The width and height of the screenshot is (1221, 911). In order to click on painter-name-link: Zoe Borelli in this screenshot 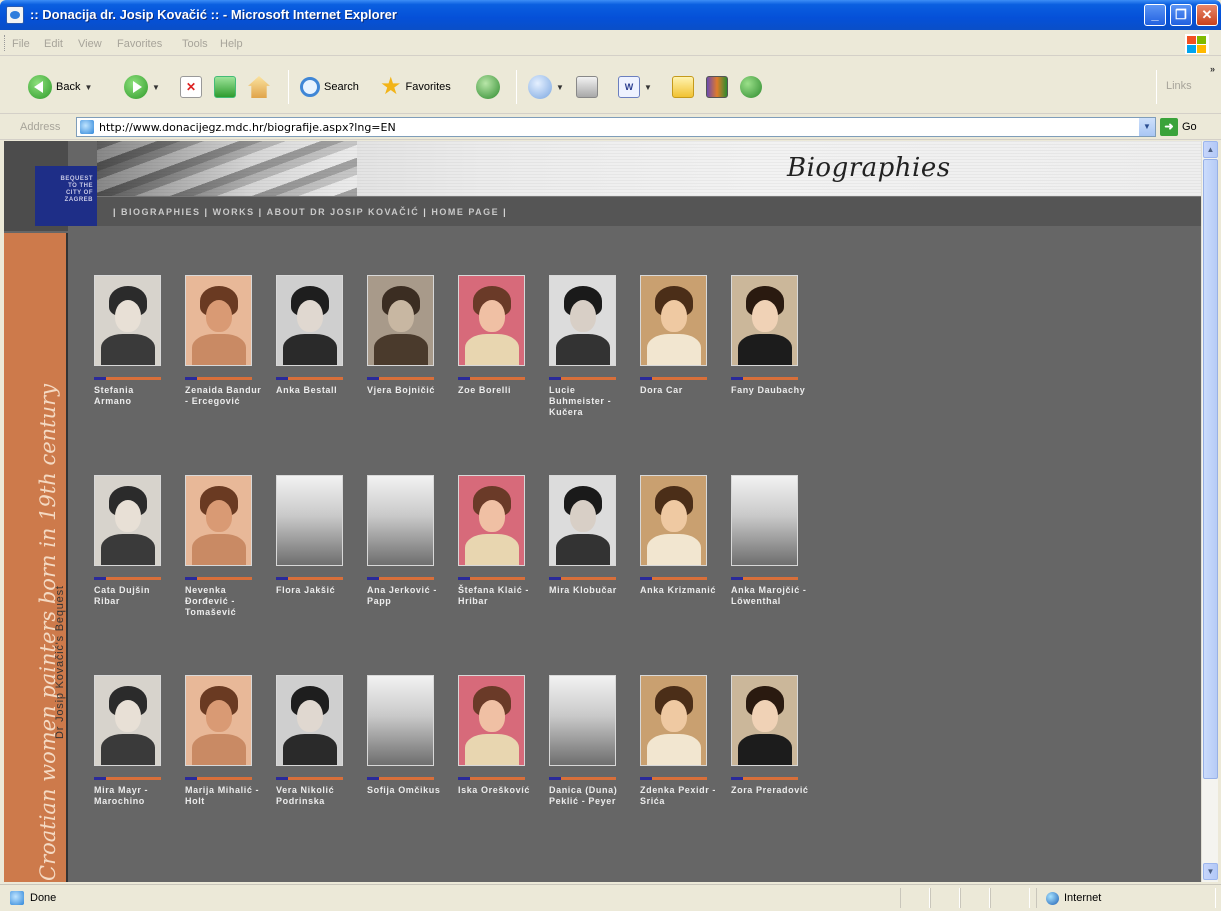, I will do `click(498, 390)`.